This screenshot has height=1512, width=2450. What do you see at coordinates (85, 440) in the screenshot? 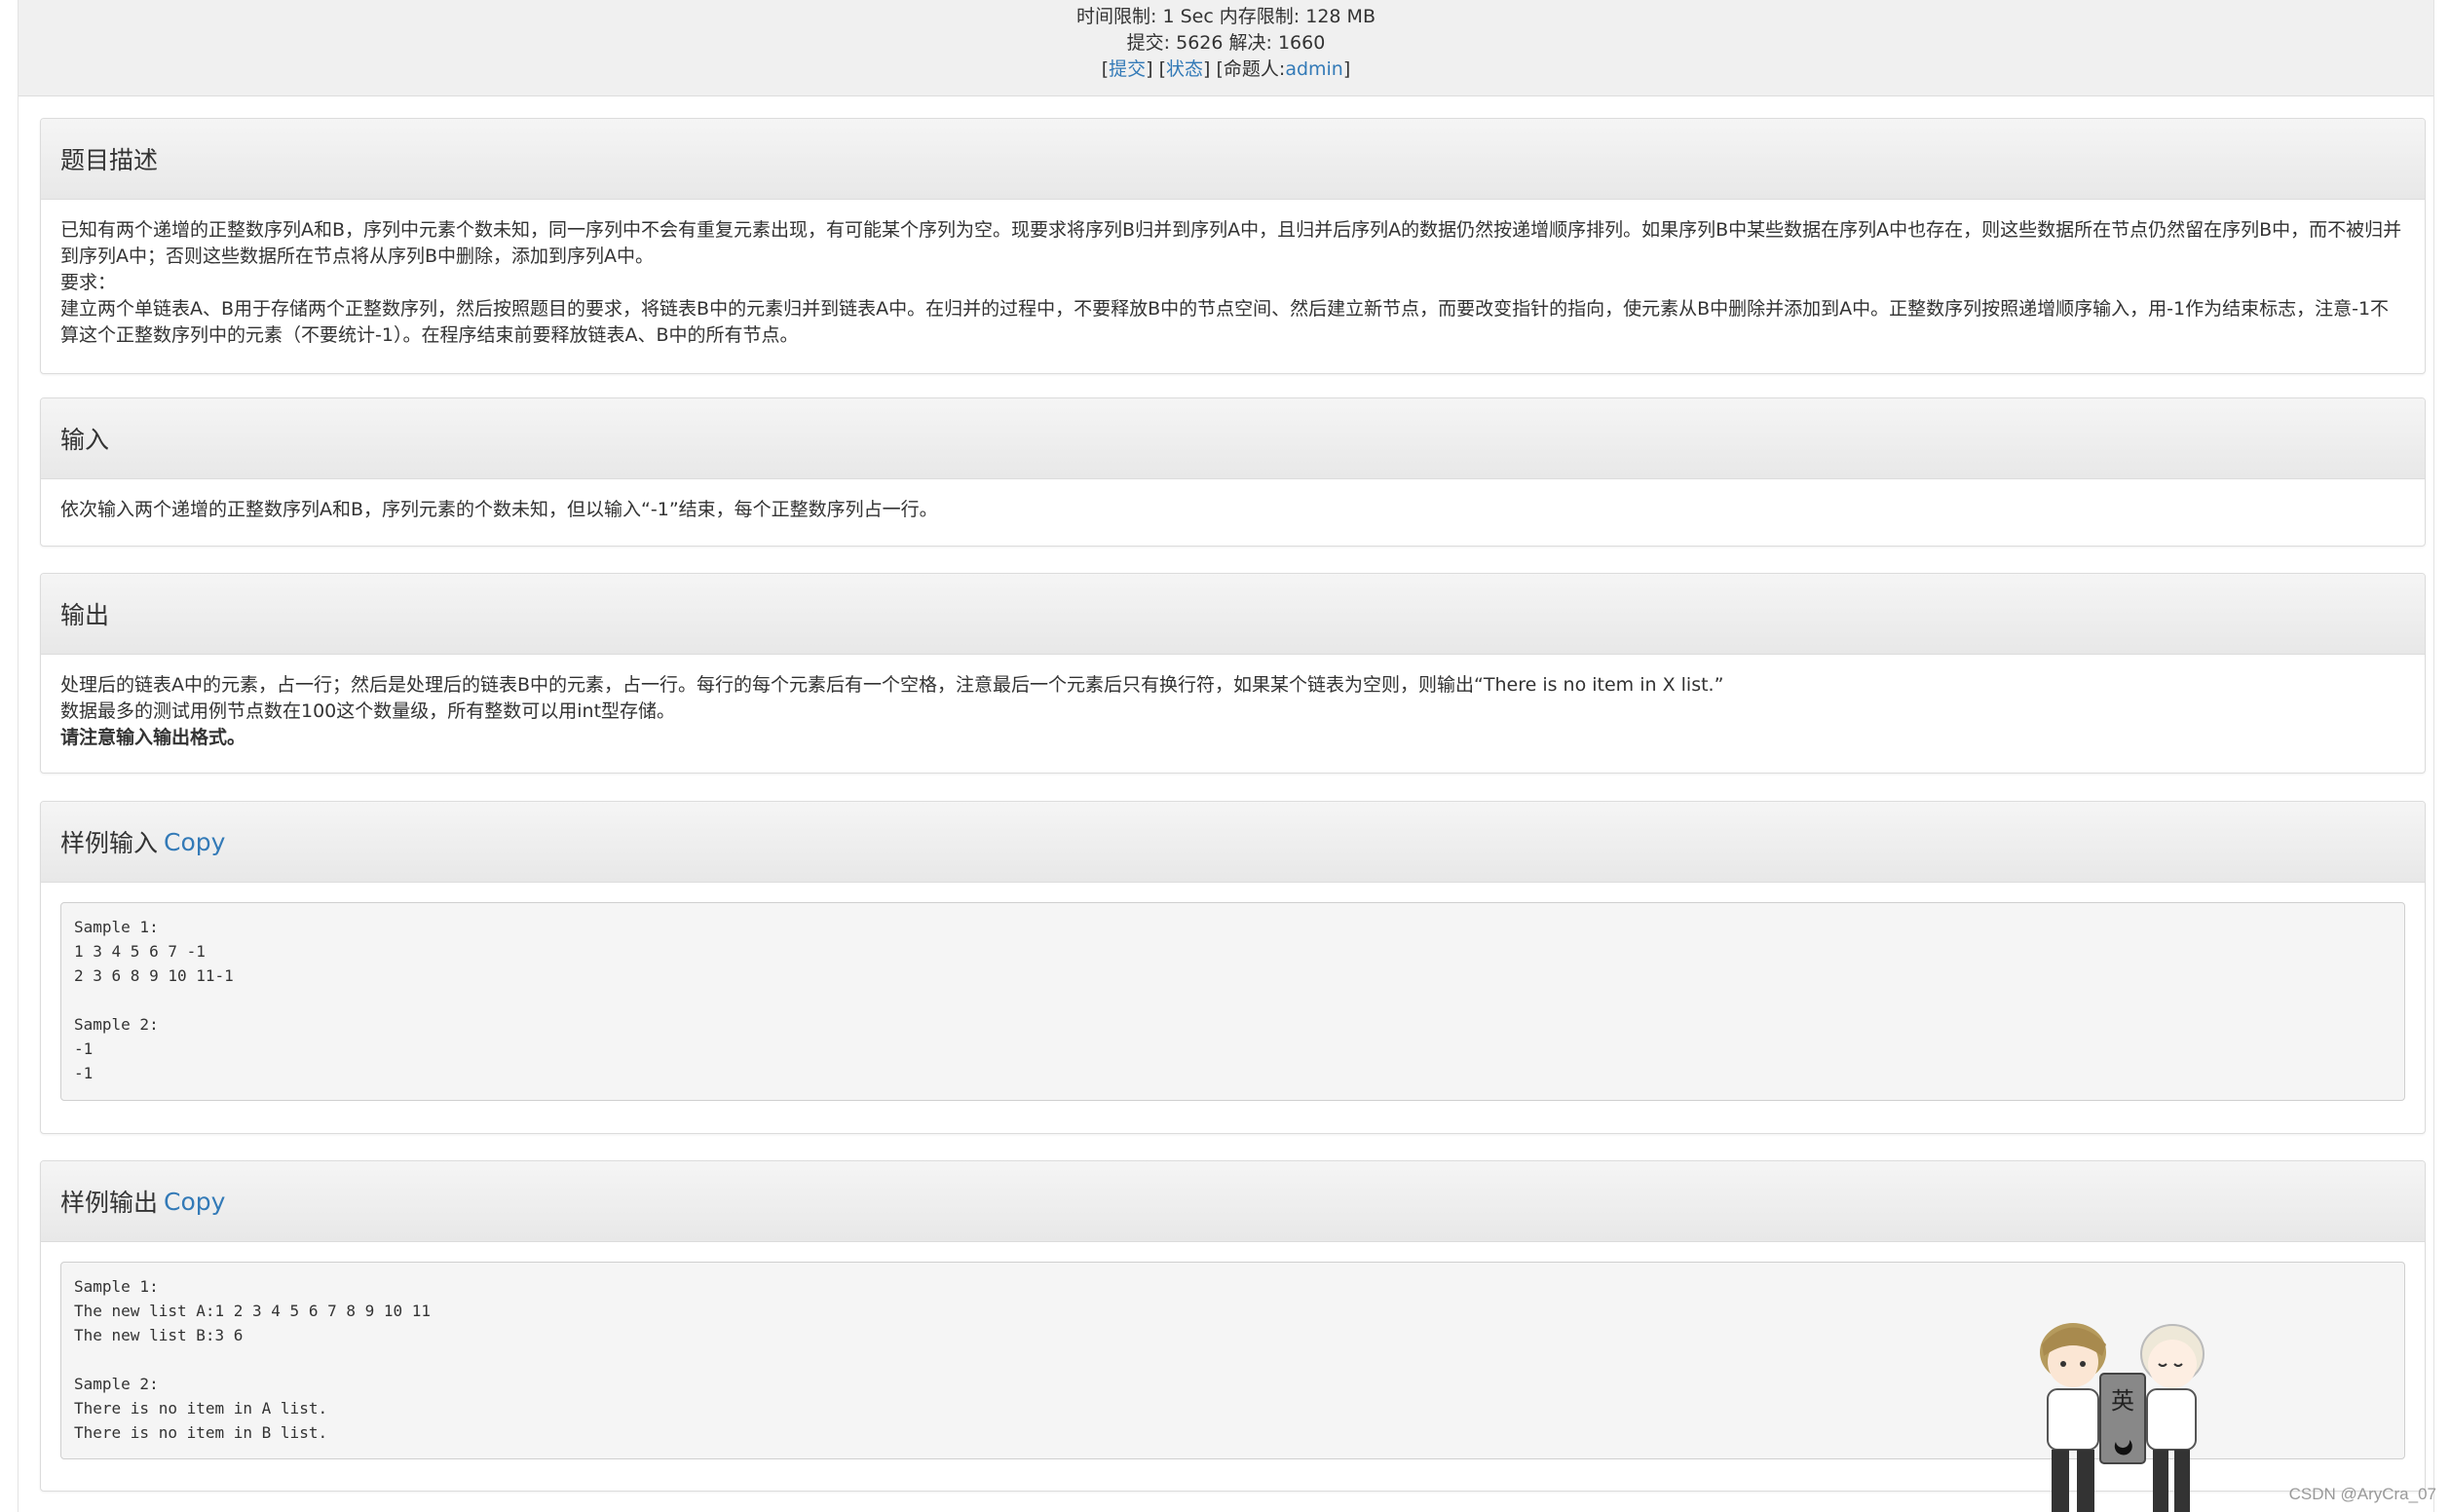
I see `input-title: 输入` at bounding box center [85, 440].